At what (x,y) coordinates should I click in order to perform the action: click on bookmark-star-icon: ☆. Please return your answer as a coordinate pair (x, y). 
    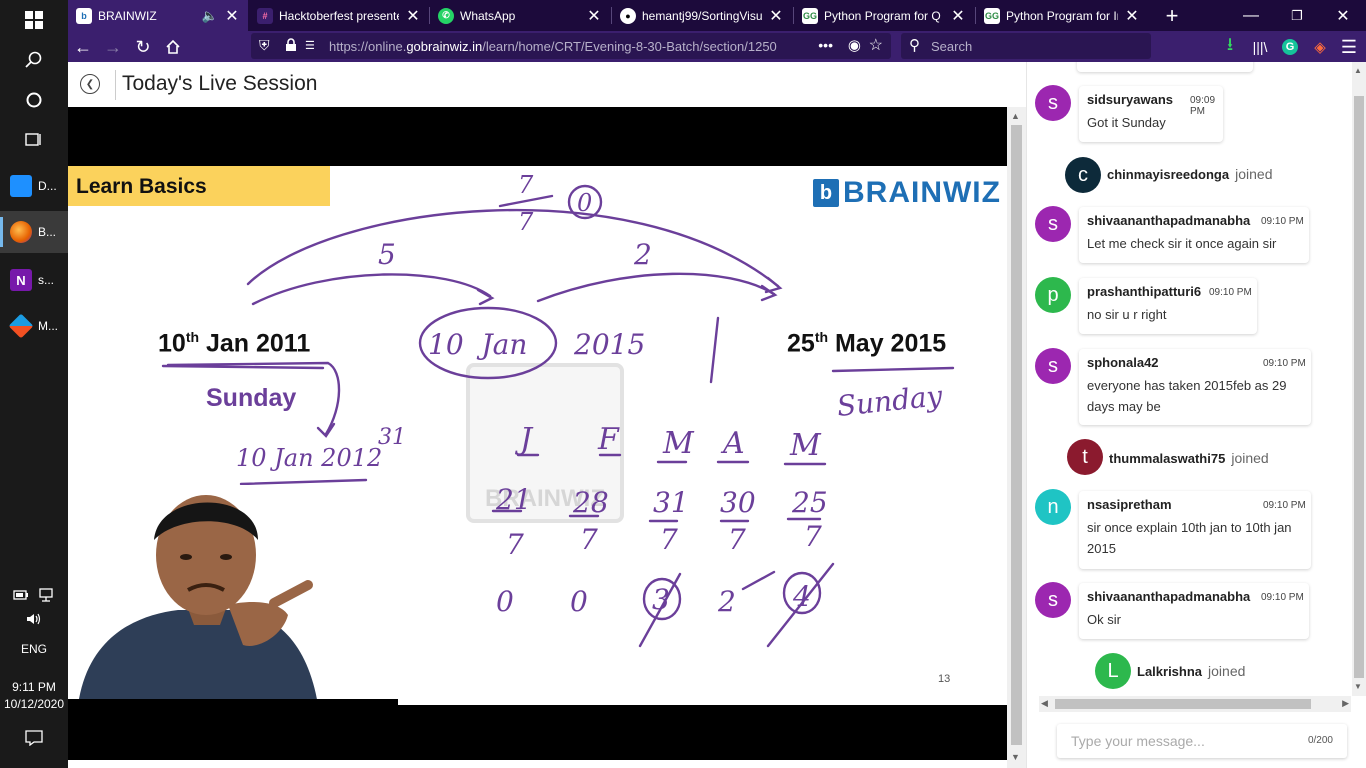
    Looking at the image, I should click on (876, 45).